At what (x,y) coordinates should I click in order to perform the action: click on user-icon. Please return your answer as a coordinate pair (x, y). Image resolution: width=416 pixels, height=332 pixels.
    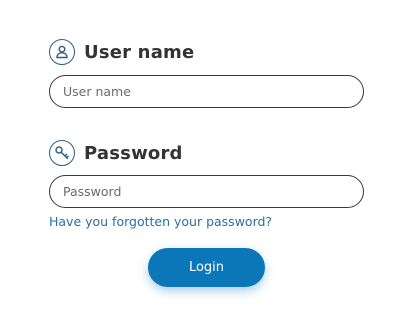
    Looking at the image, I should click on (62, 52).